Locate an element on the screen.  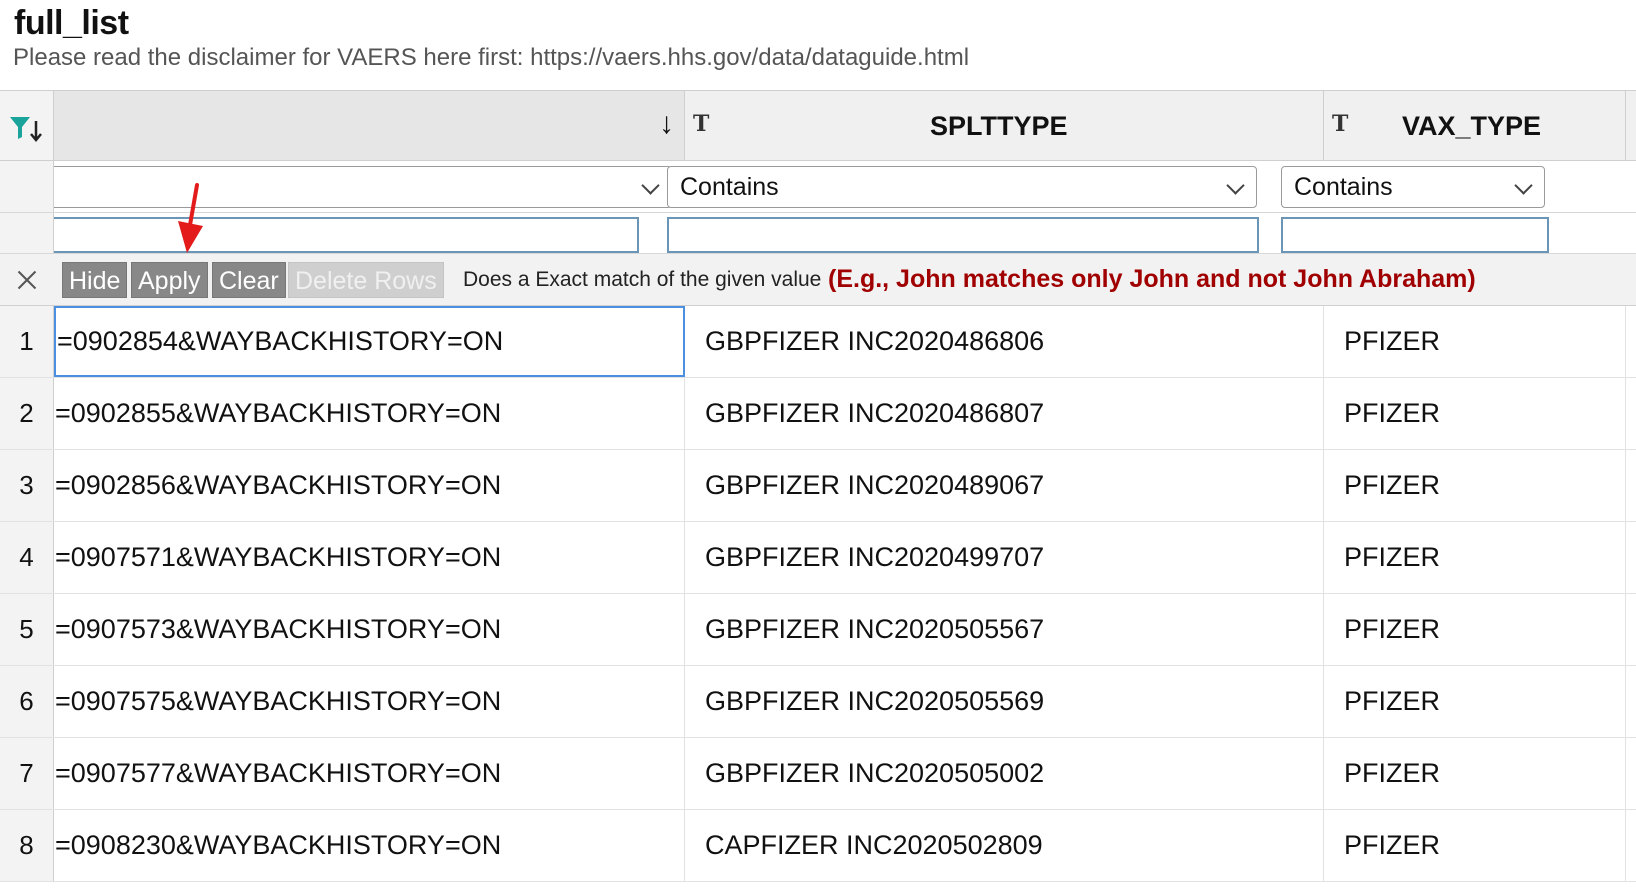
column-header-splttype: T SPLTTYPE is located at coordinates (1004, 126).